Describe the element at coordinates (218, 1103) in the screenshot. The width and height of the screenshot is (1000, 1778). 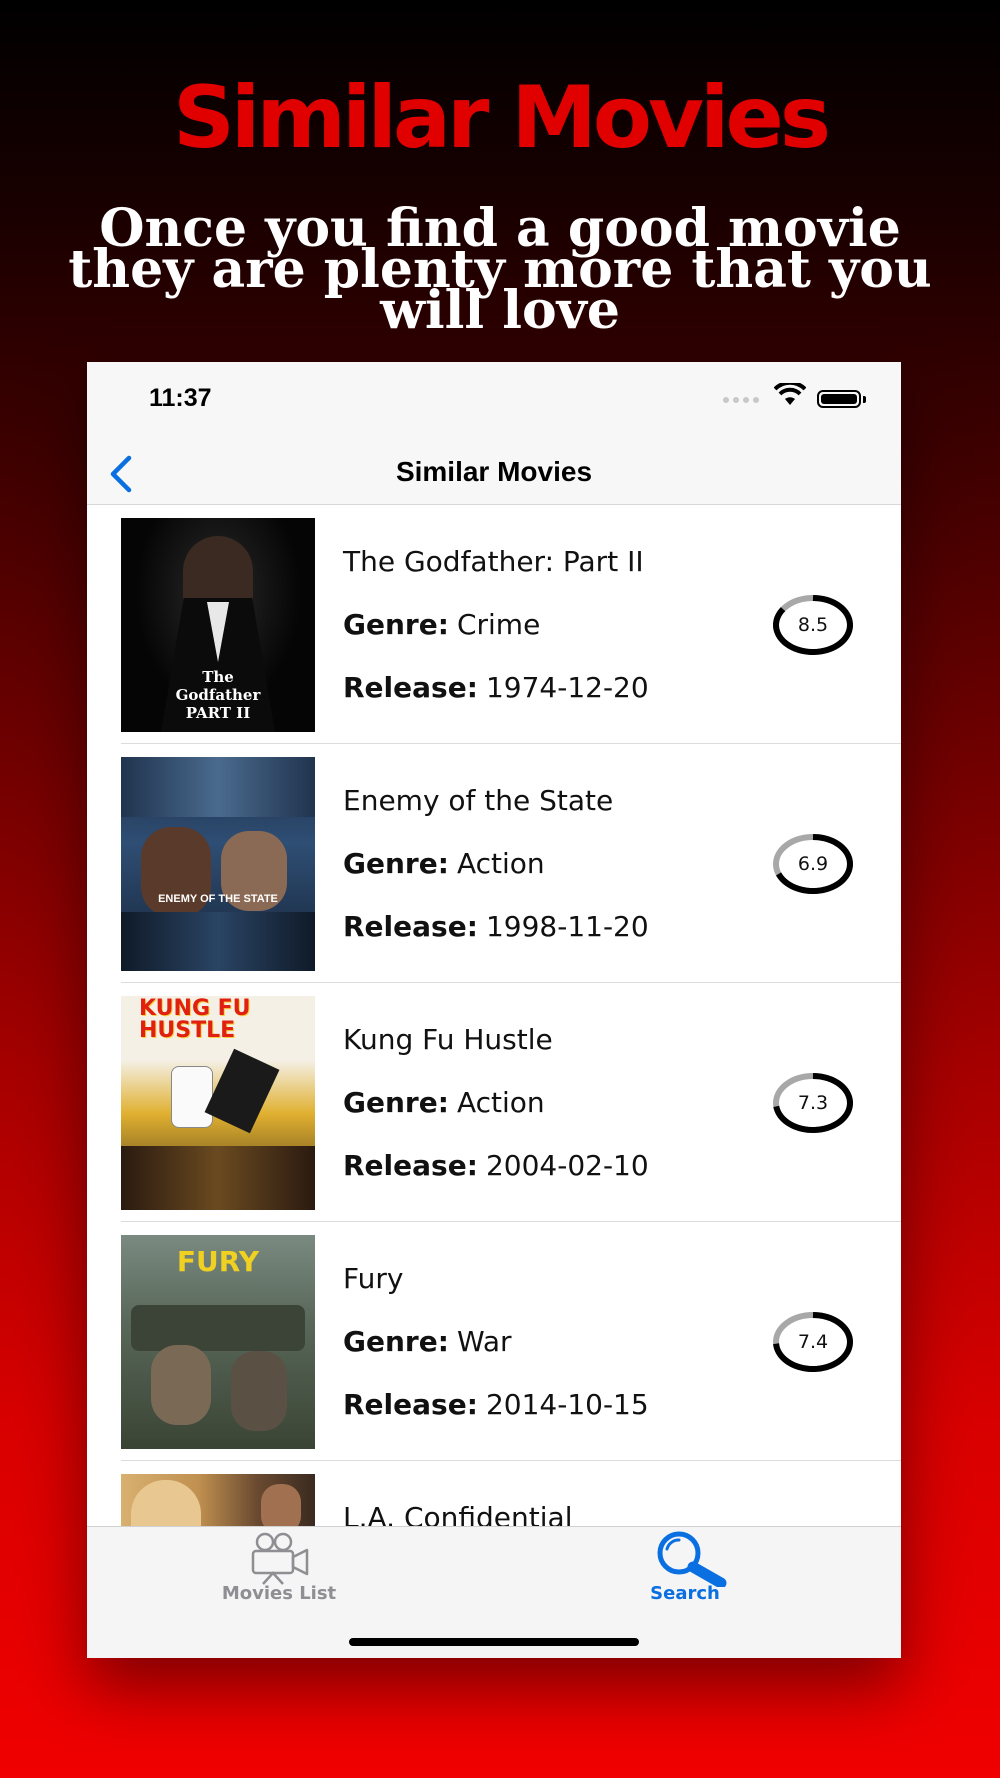
I see `movie-poster: KUNG FU HUSTLE` at that location.